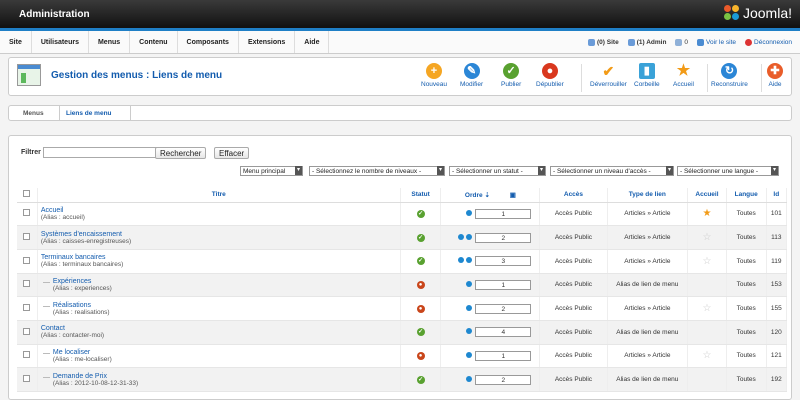  What do you see at coordinates (208, 42) in the screenshot?
I see `menu-components: Composants` at bounding box center [208, 42].